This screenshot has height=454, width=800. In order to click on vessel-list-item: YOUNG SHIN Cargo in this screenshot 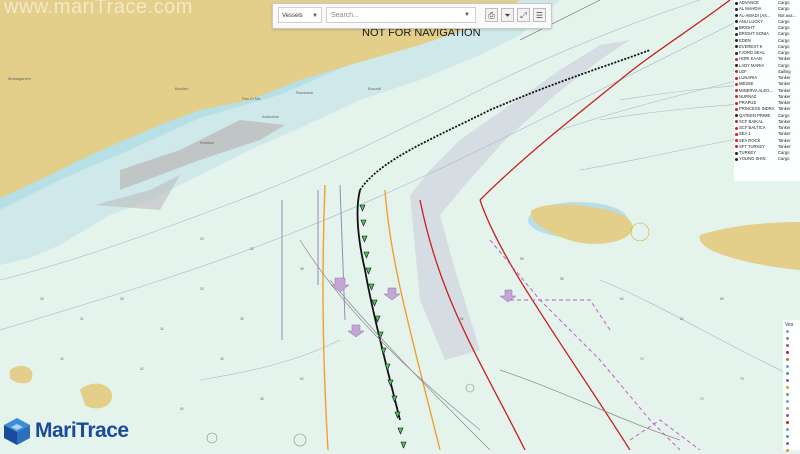, I will do `click(767, 159)`.